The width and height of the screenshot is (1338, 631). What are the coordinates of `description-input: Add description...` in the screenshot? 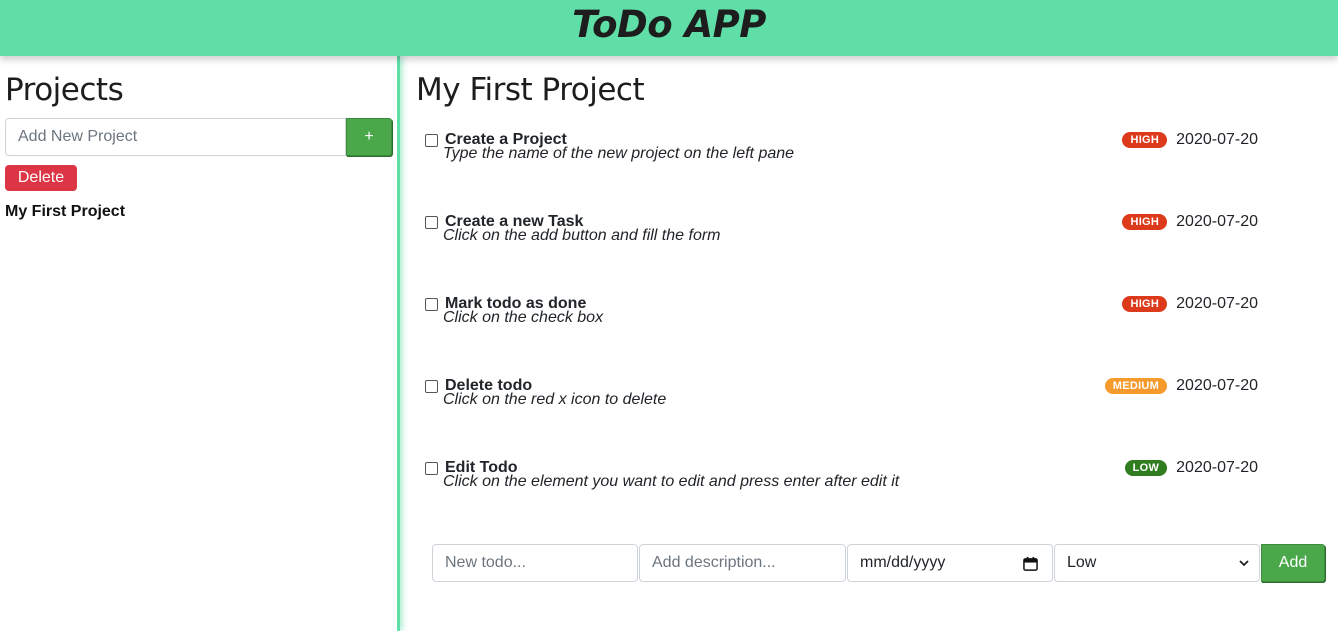 It's located at (742, 563).